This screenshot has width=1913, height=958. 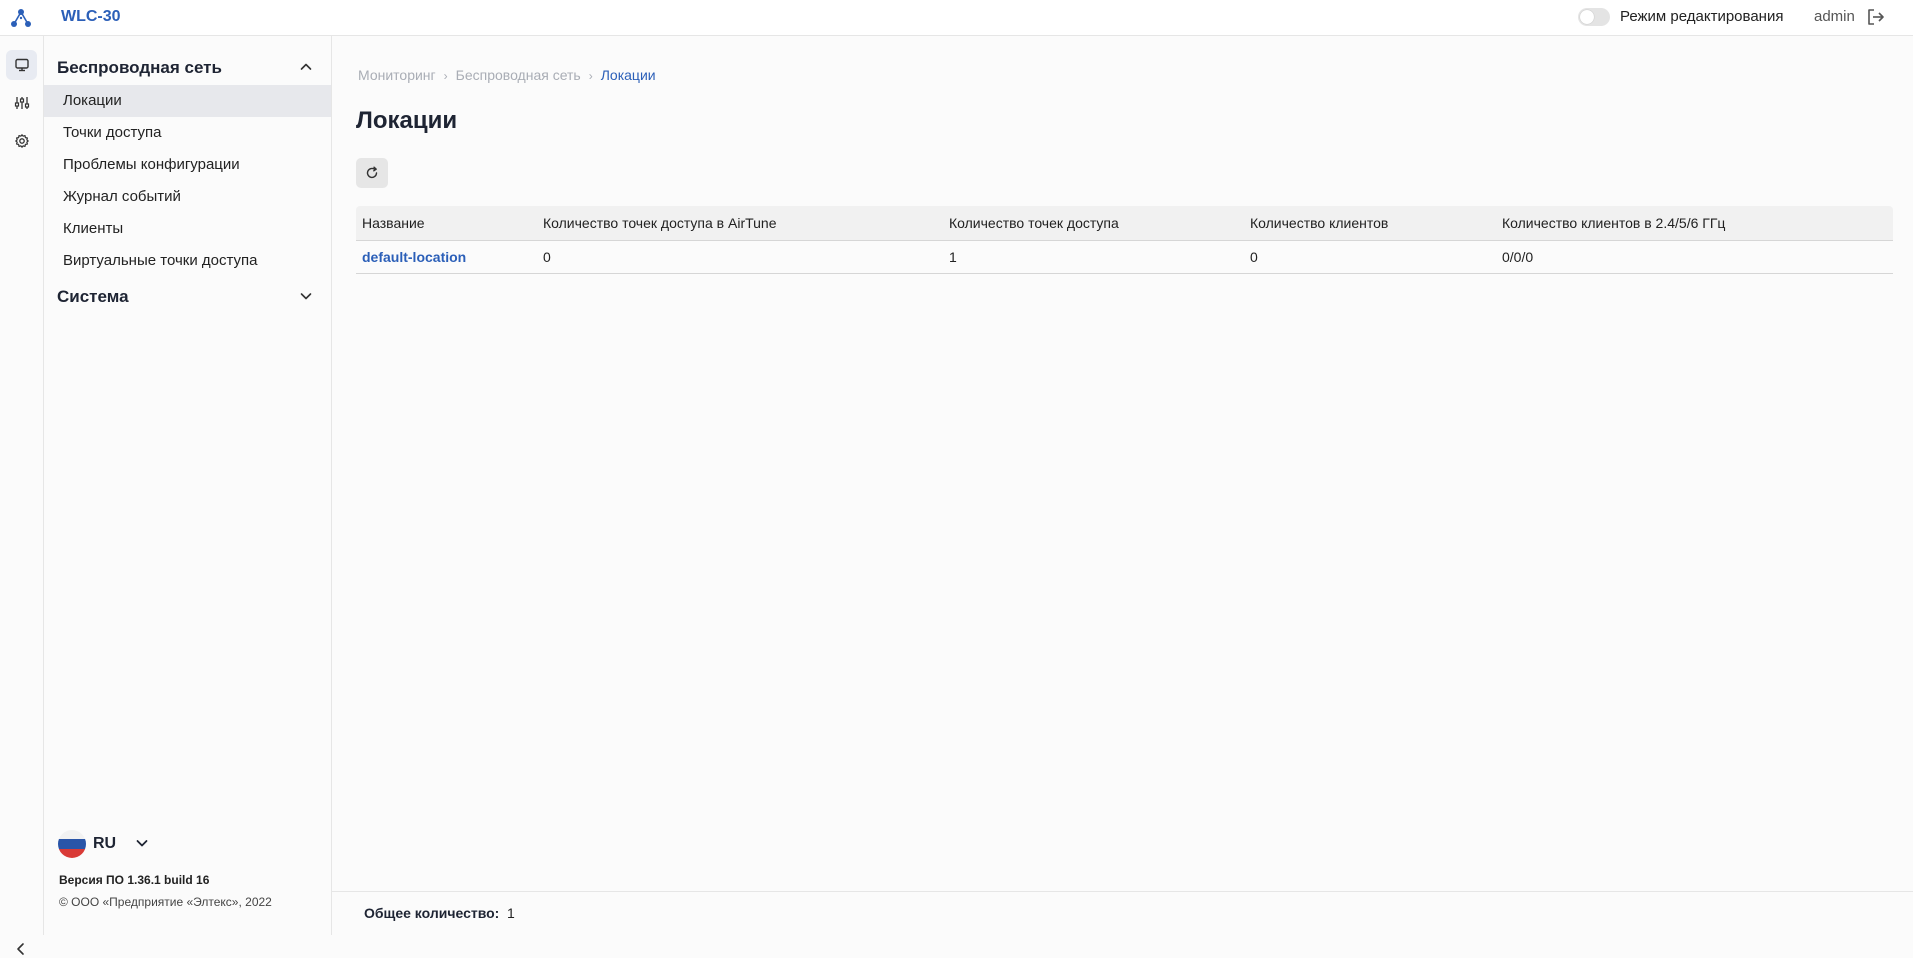 I want to click on sidebar-item-locations: Локации, so click(x=187, y=101).